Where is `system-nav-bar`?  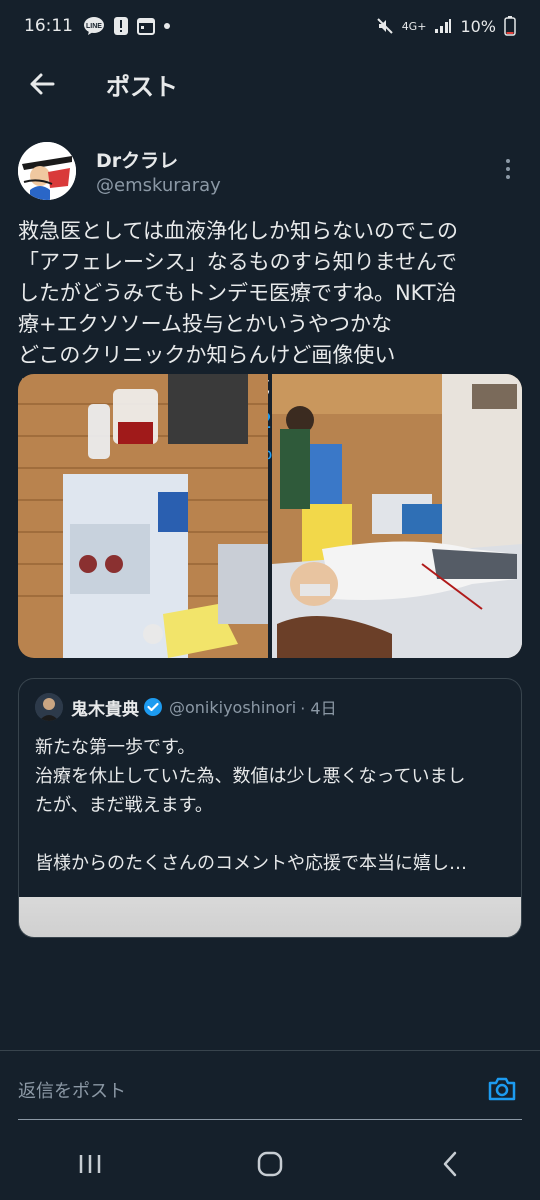
system-nav-bar is located at coordinates (270, 1164).